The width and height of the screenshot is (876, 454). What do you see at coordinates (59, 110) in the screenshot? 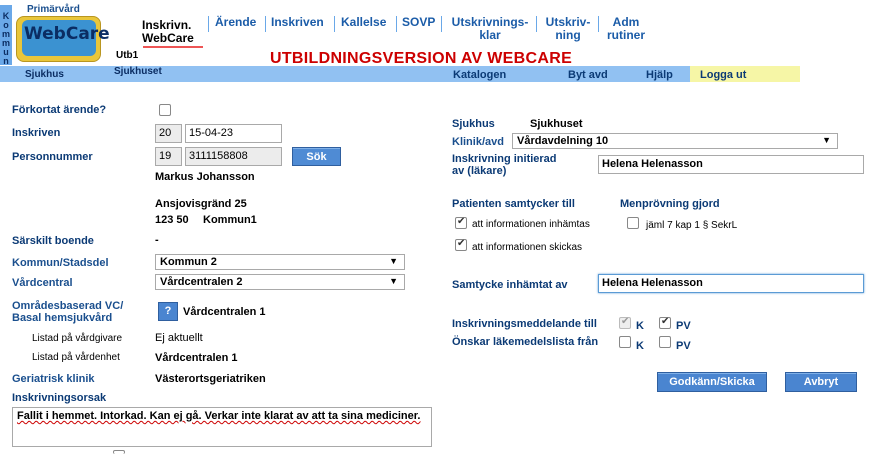
I see `forkortat-label: Förkortat ärende?` at bounding box center [59, 110].